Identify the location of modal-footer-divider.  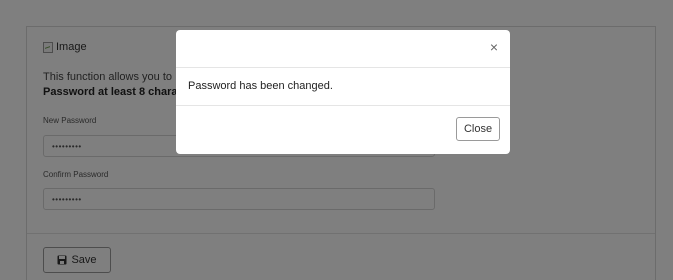
(343, 105).